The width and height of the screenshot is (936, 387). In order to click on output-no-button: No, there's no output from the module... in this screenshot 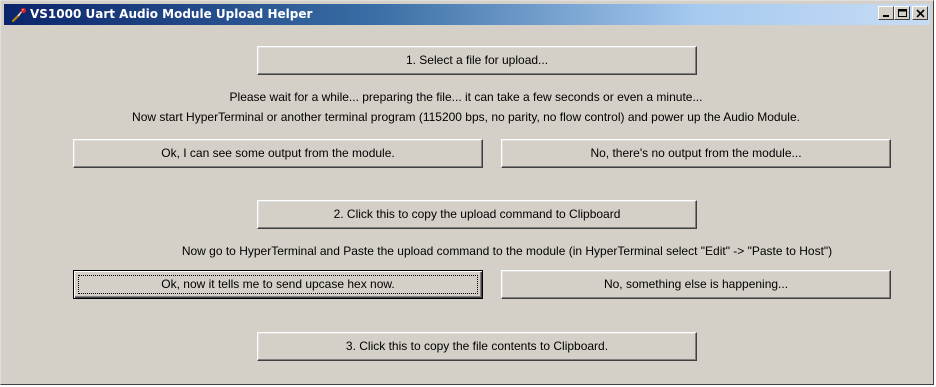, I will do `click(696, 153)`.